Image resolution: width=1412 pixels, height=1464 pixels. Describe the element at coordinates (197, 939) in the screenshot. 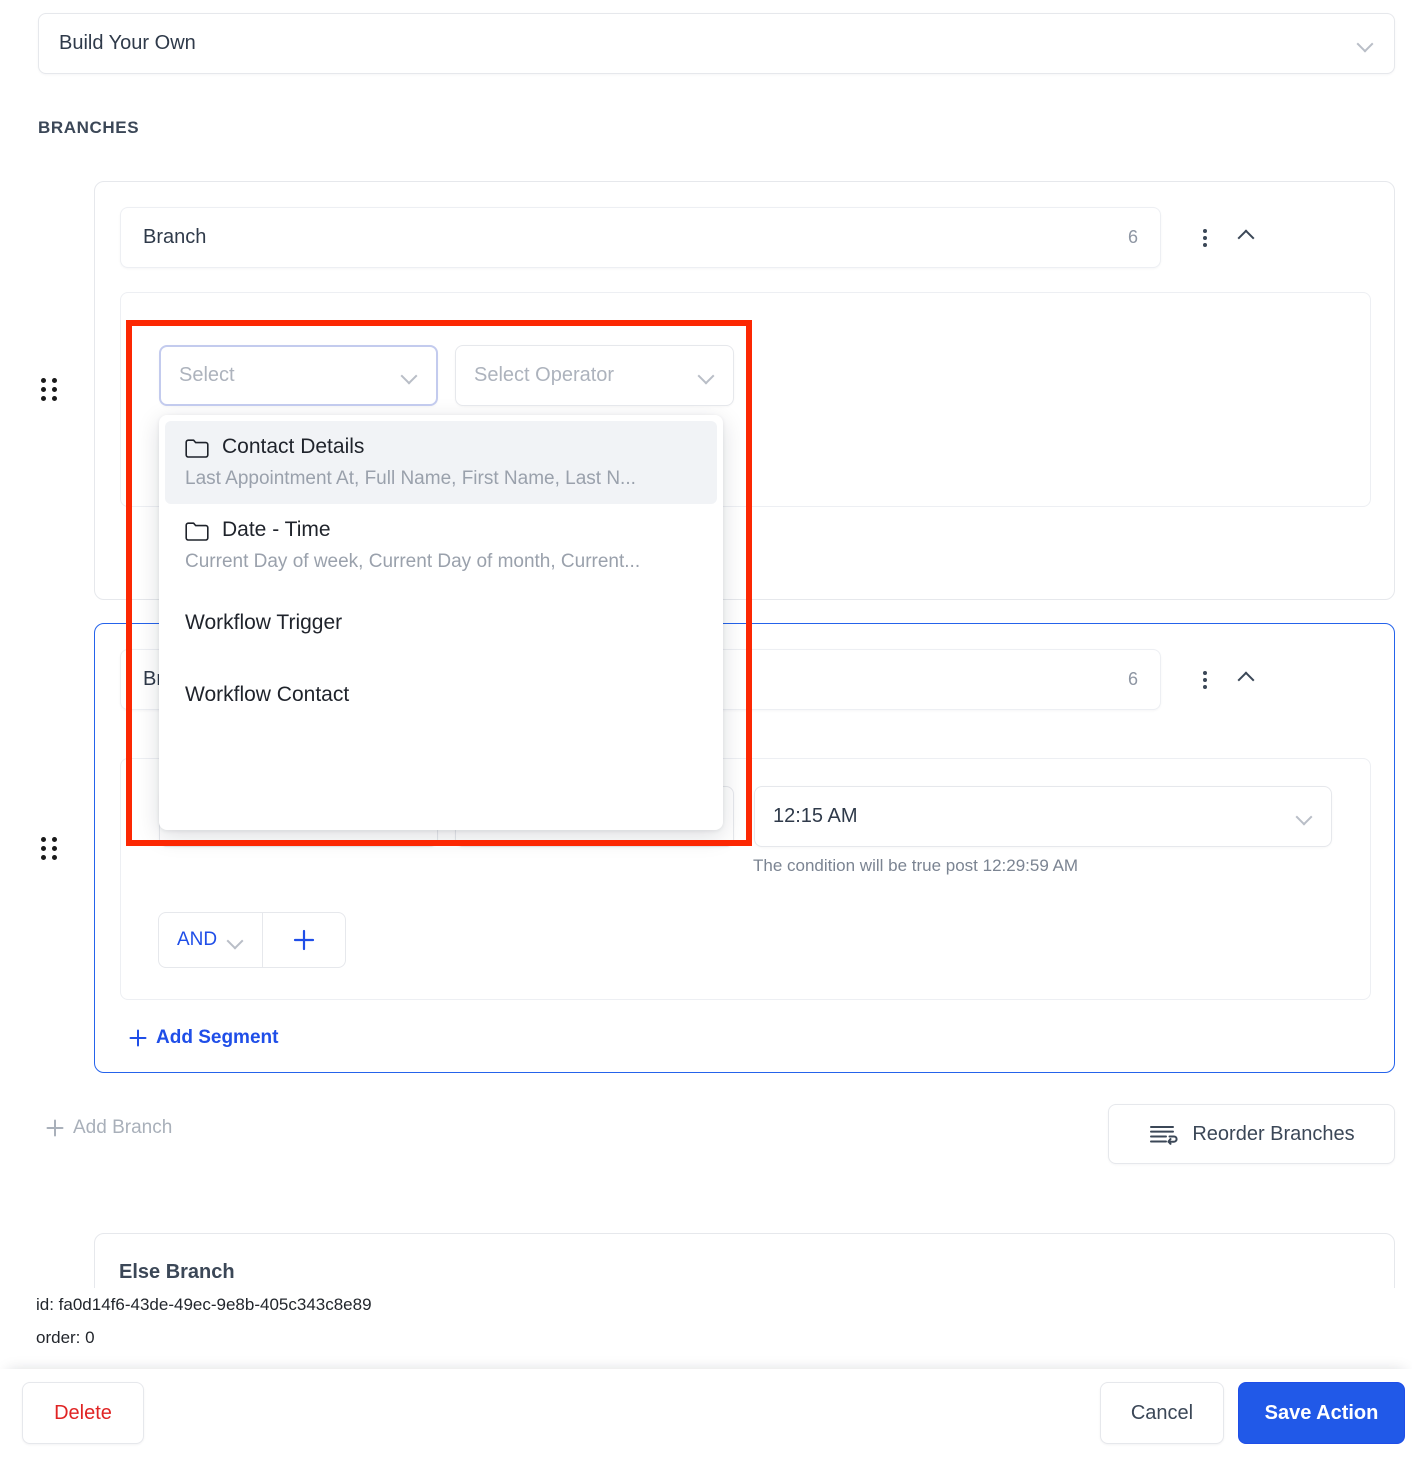

I see `logic-operator-value-2: AND` at that location.